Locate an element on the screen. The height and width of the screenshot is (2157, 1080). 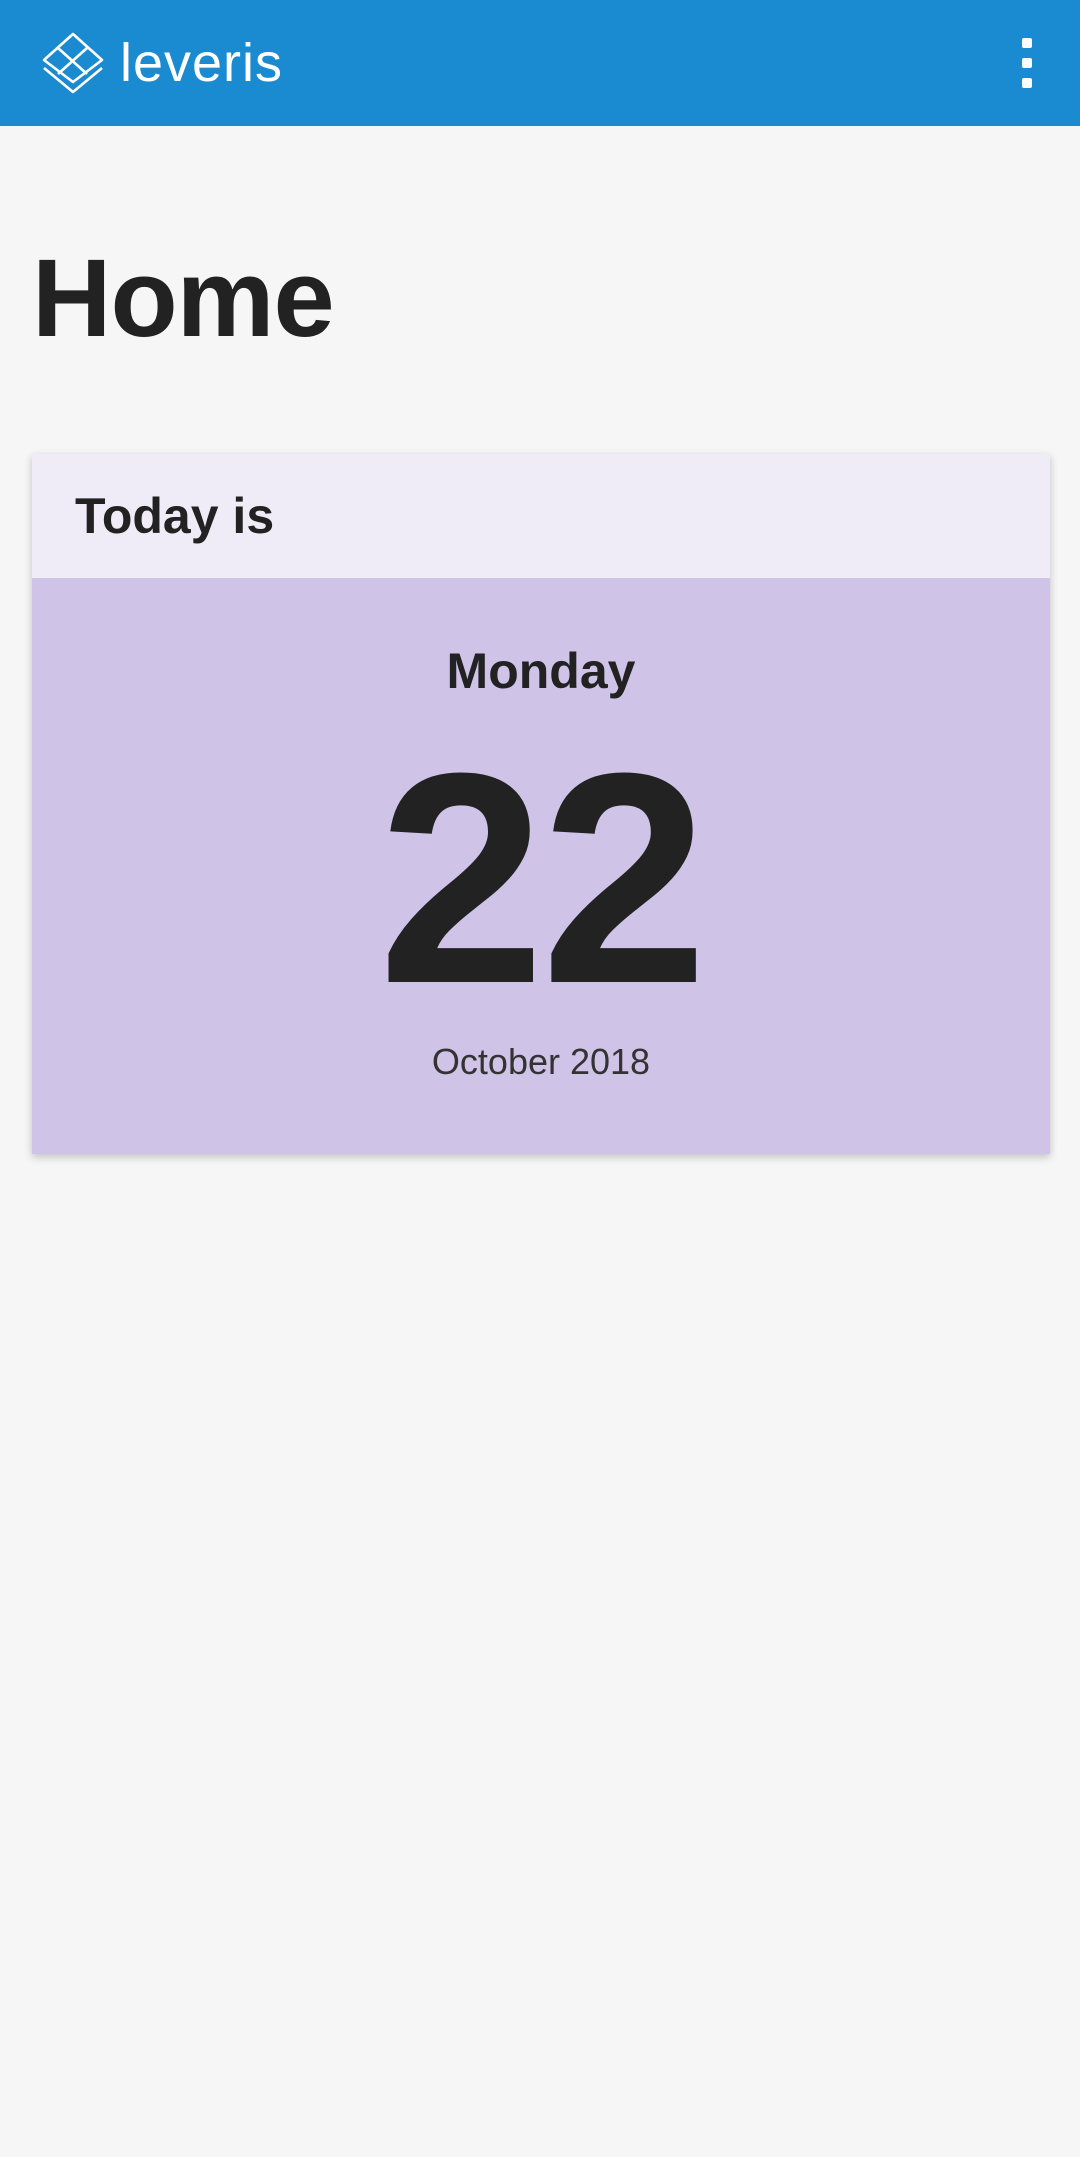
card-header-label: Today is is located at coordinates (175, 516).